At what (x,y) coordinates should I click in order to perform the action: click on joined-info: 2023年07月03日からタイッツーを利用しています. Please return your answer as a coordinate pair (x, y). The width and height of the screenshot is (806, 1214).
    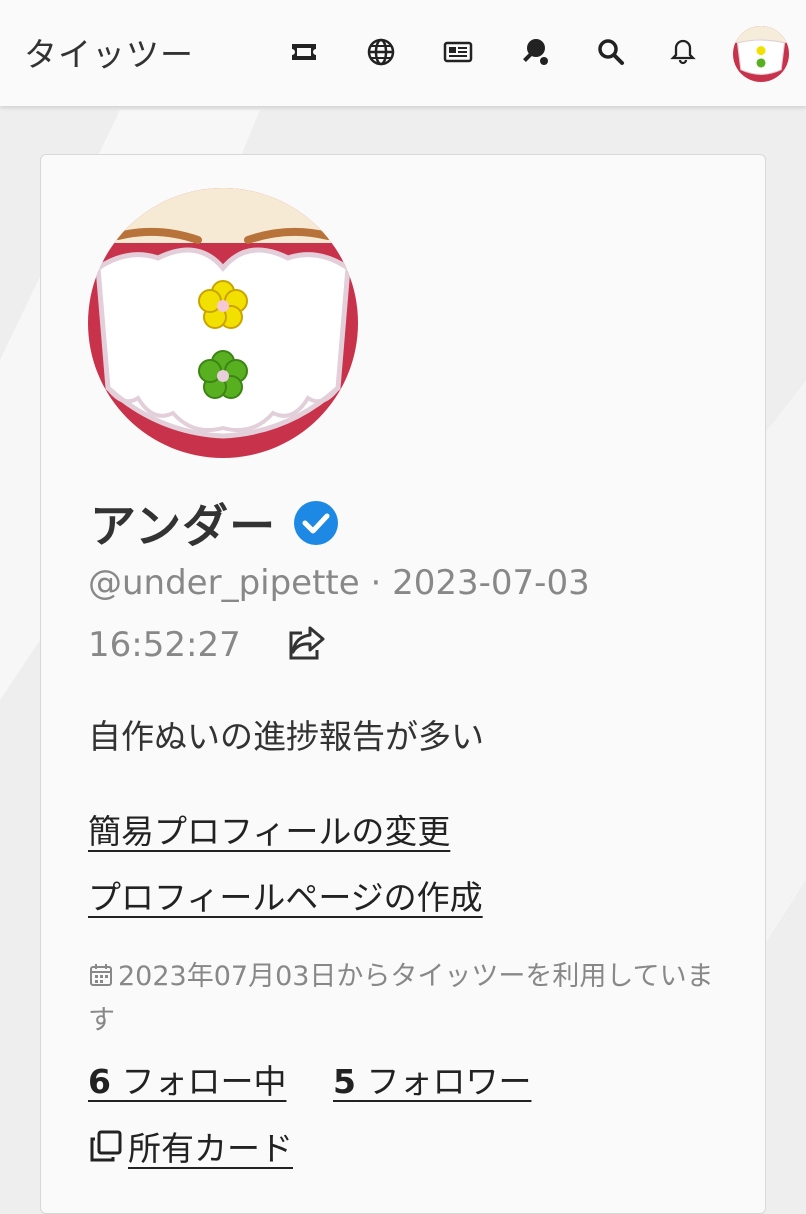
    Looking at the image, I should click on (408, 999).